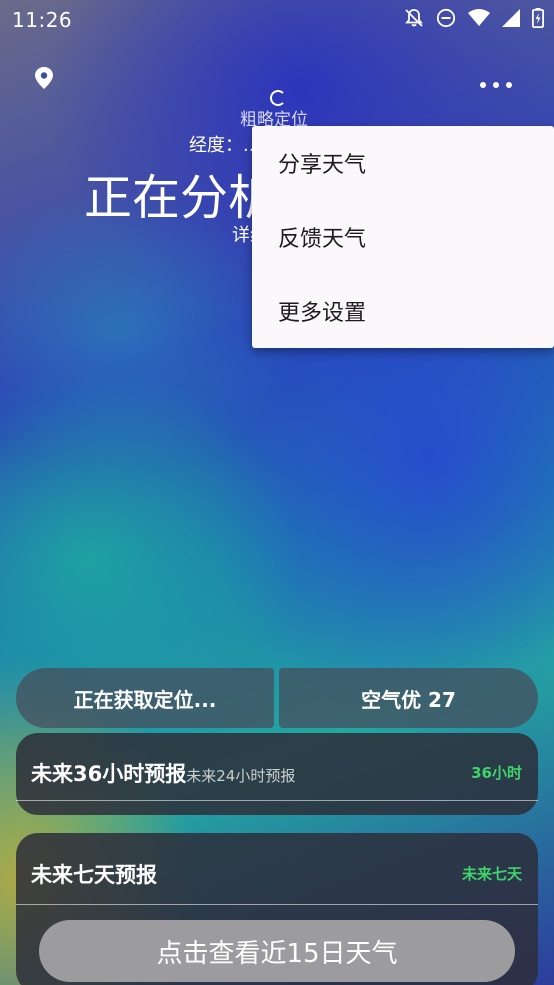 The image size is (554, 985). Describe the element at coordinates (408, 698) in the screenshot. I see `air-quality-pill: 空气优 27` at that location.